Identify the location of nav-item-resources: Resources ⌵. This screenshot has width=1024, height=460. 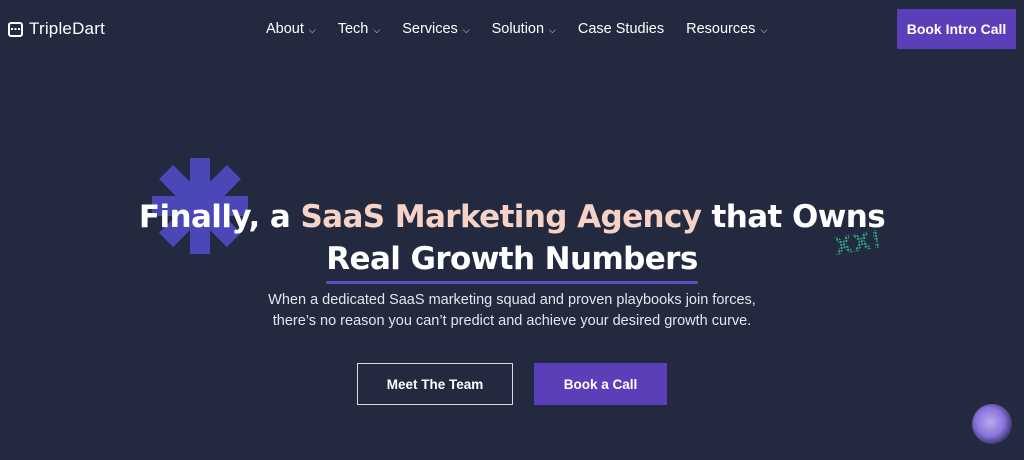
(726, 29).